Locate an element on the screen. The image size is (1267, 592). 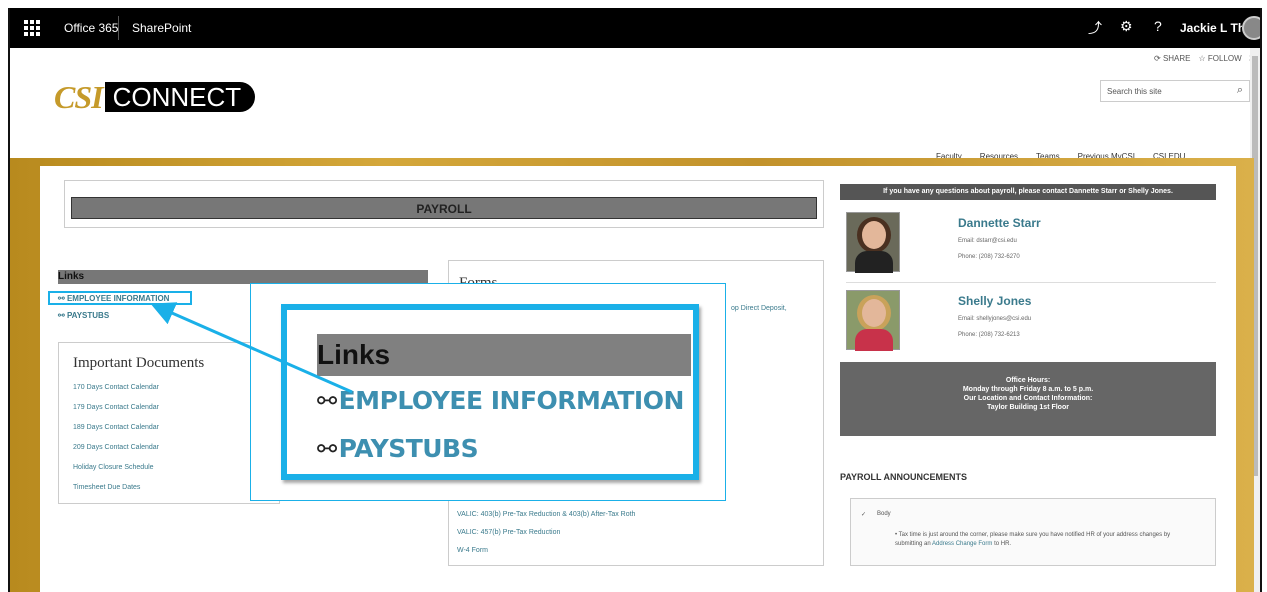
link-employee-information: ⚯ EMPLOYEE INFORMATION is located at coordinates (113, 298).